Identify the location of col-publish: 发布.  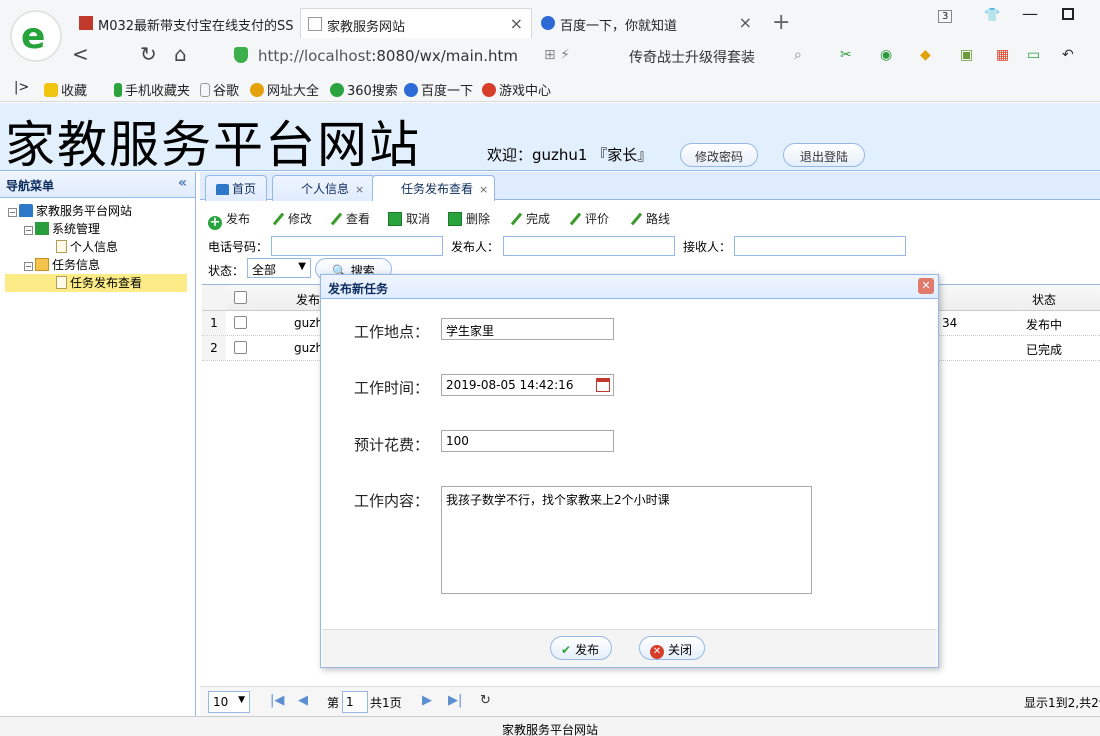
(308, 297).